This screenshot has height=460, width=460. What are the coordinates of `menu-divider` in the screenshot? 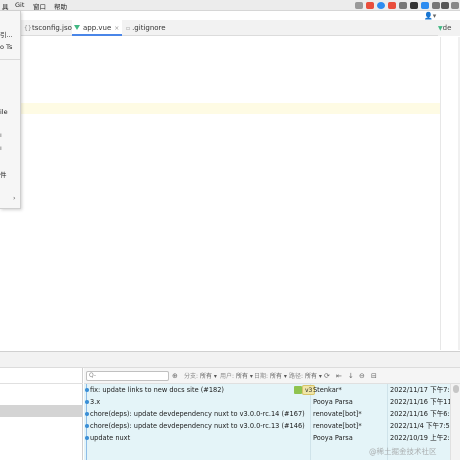 It's located at (10, 59).